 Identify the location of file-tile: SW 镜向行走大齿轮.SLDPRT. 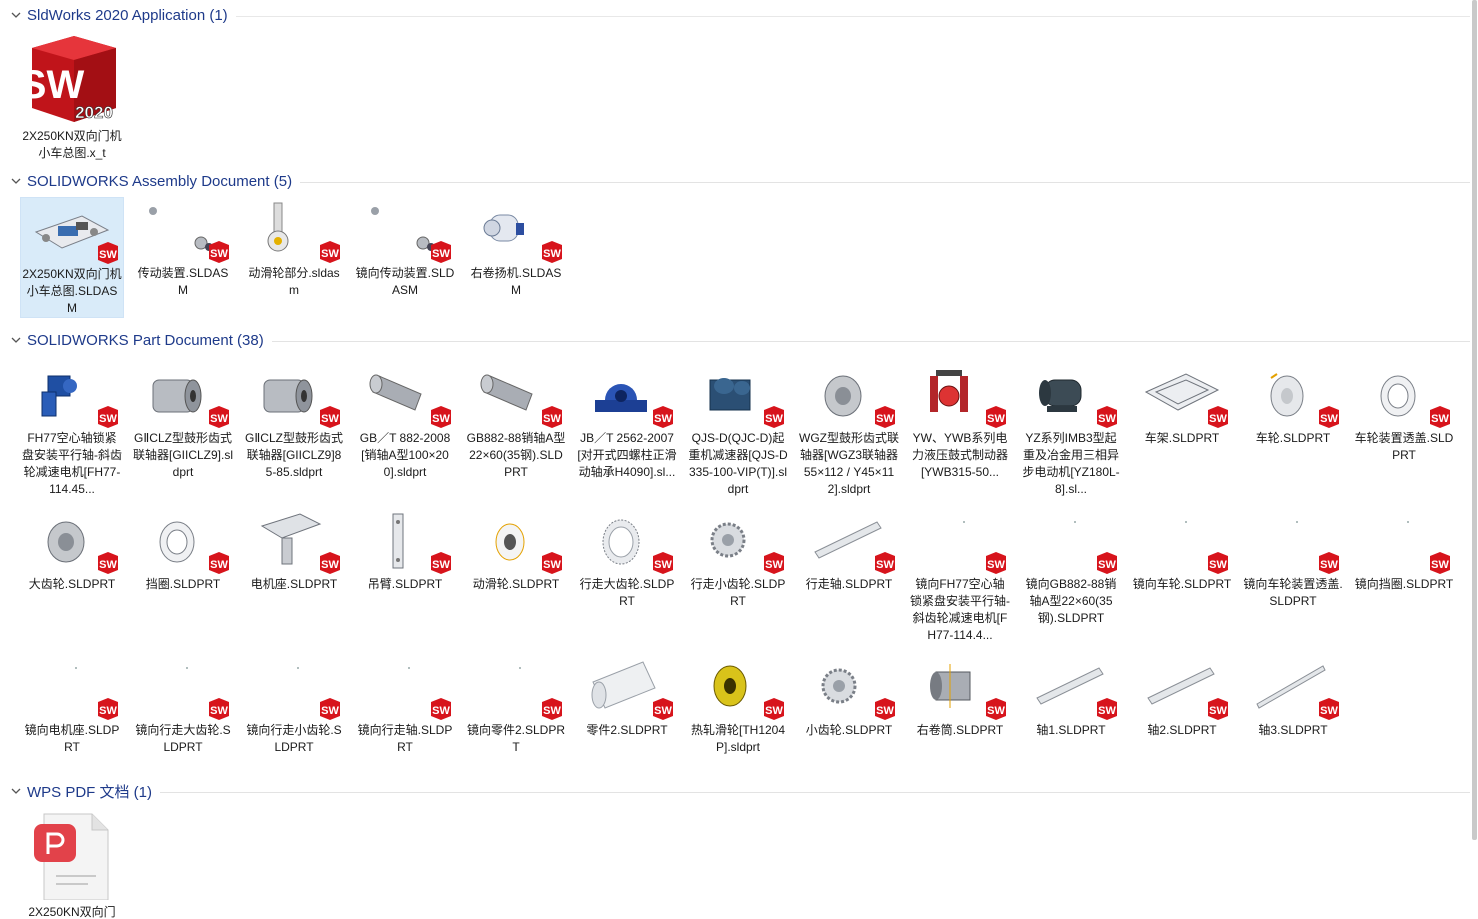
(183, 705).